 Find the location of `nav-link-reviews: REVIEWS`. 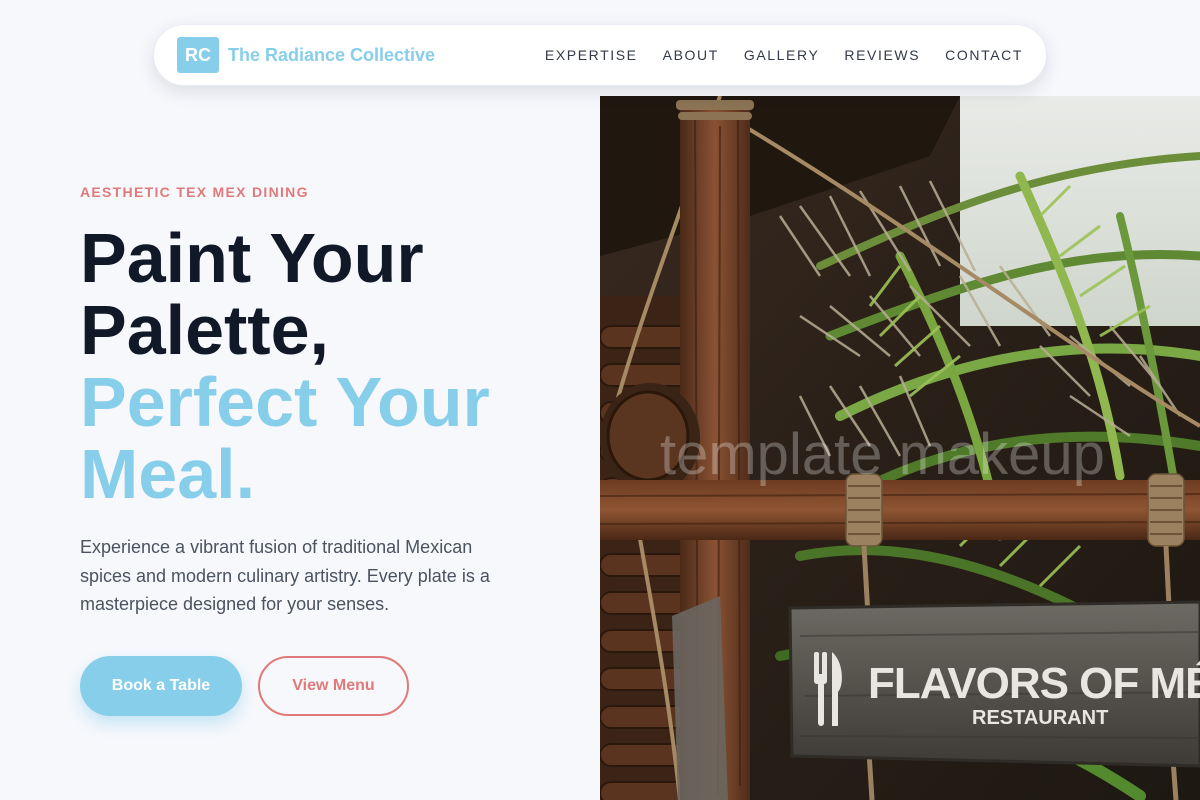

nav-link-reviews: REVIEWS is located at coordinates (882, 55).